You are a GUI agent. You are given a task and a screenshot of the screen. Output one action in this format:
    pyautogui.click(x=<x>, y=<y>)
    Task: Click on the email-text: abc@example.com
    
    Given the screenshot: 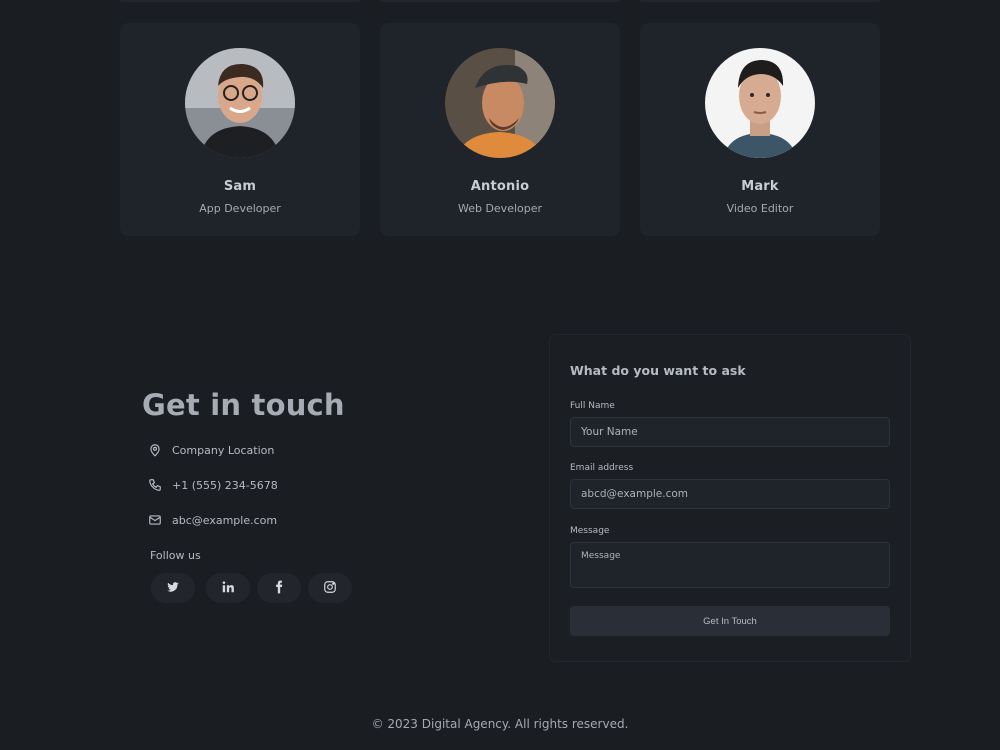 What is the action you would take?
    pyautogui.click(x=225, y=520)
    